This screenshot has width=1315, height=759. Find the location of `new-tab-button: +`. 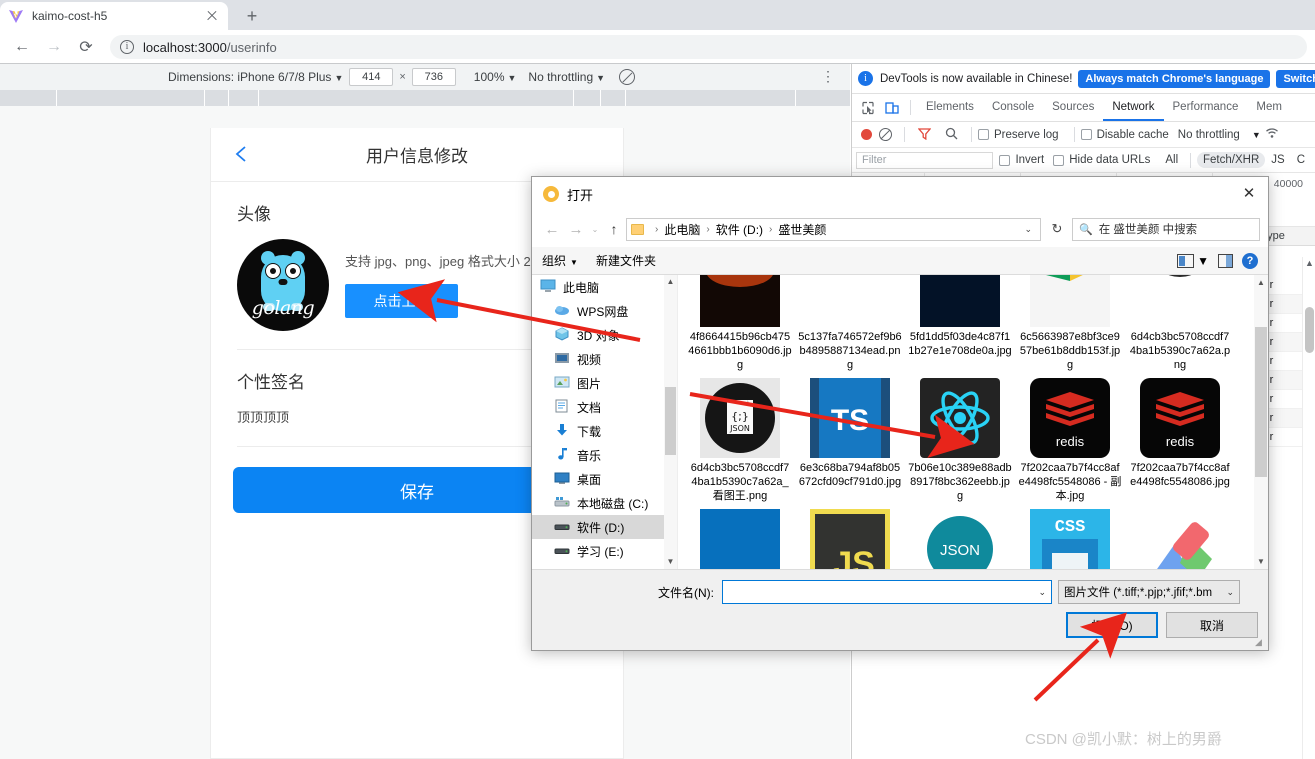

new-tab-button: + is located at coordinates (252, 16).